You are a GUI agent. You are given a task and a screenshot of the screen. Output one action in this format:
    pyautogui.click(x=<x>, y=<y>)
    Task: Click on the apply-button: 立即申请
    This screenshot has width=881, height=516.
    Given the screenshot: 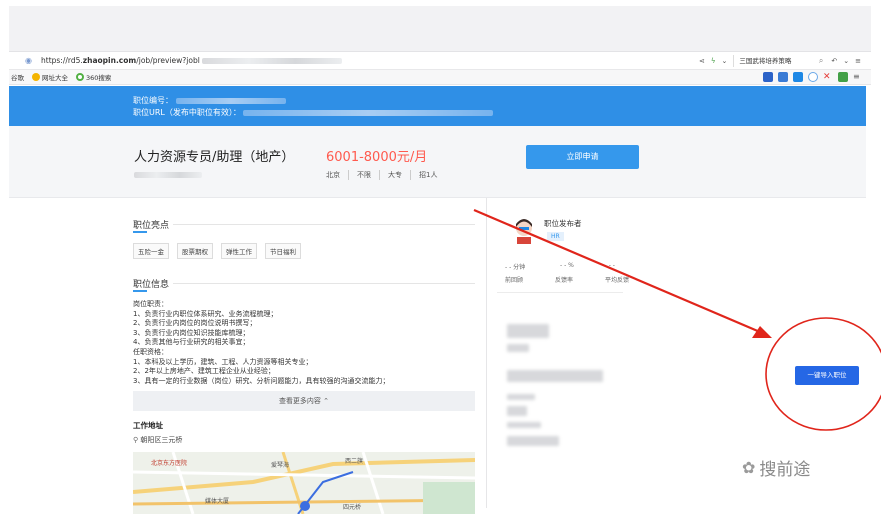 What is the action you would take?
    pyautogui.click(x=582, y=157)
    